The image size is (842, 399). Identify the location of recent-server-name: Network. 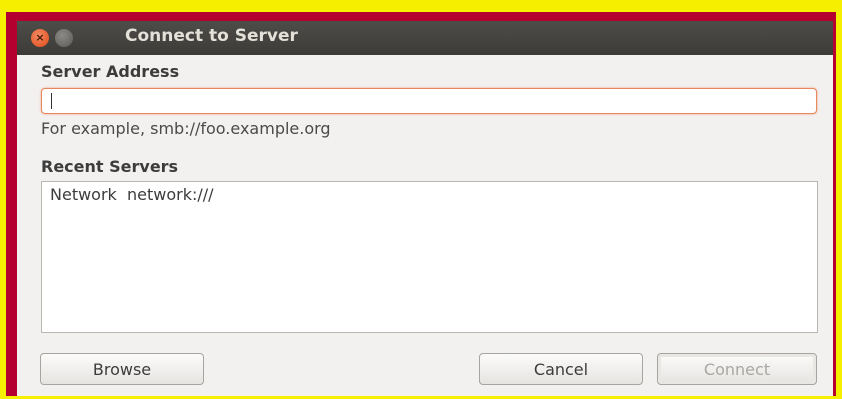
(83, 194).